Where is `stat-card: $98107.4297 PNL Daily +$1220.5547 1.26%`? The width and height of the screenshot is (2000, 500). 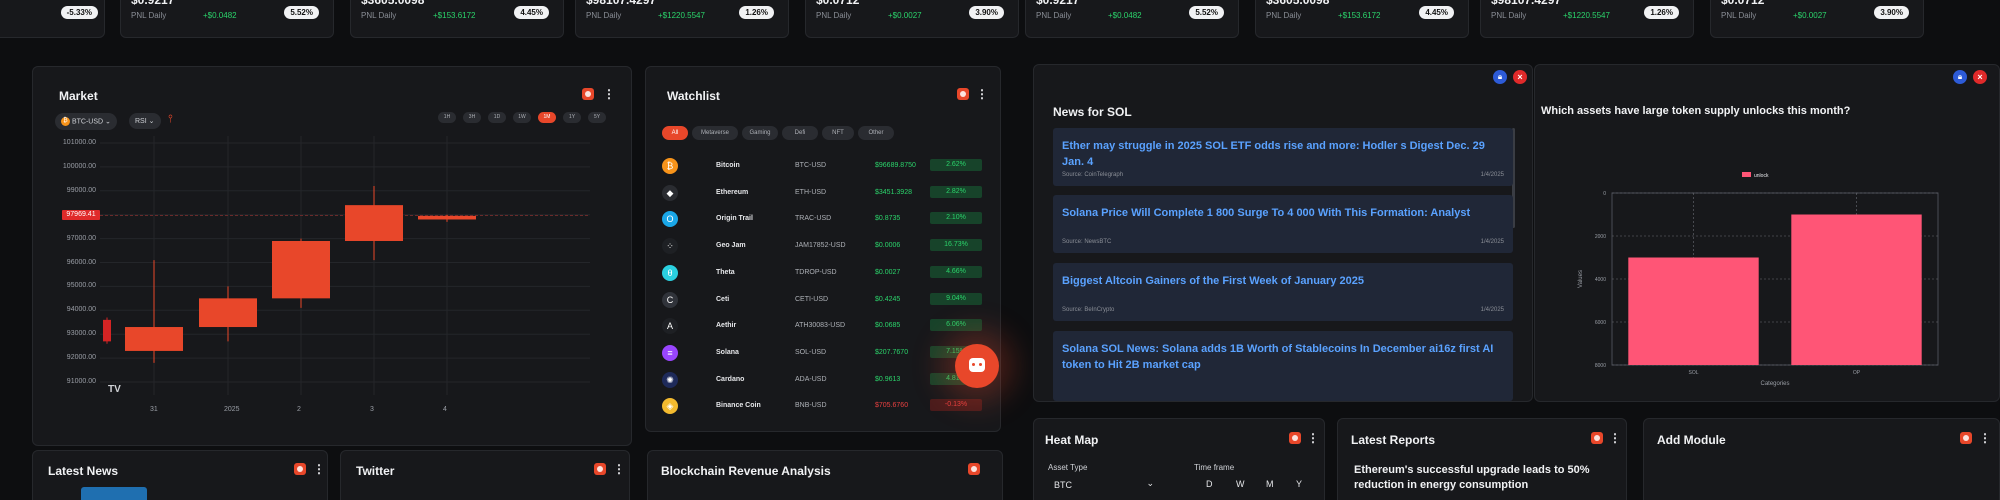 stat-card: $98107.4297 PNL Daily +$1220.5547 1.26% is located at coordinates (1587, 19).